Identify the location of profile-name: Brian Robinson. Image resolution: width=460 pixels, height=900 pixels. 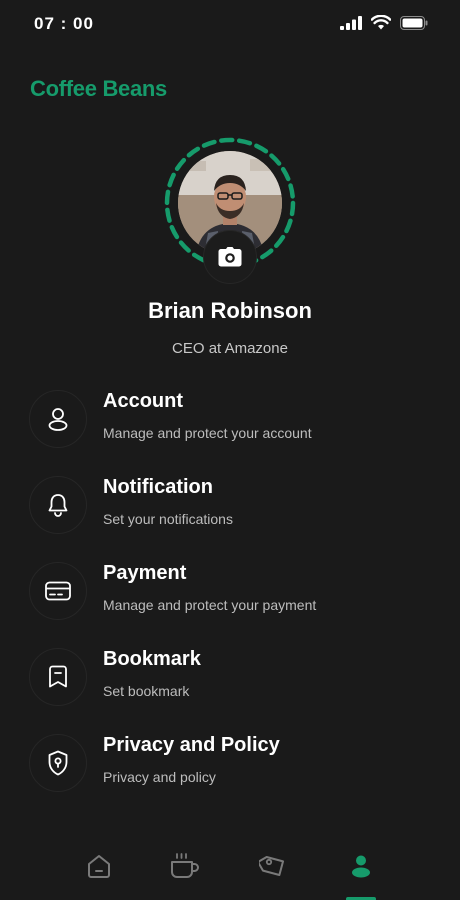
(230, 310).